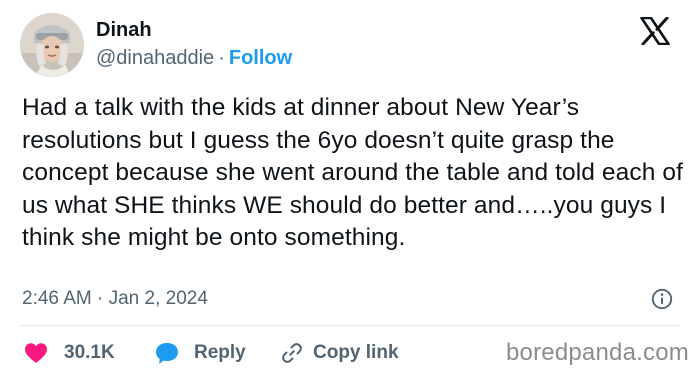  I want to click on info-icon, so click(662, 299).